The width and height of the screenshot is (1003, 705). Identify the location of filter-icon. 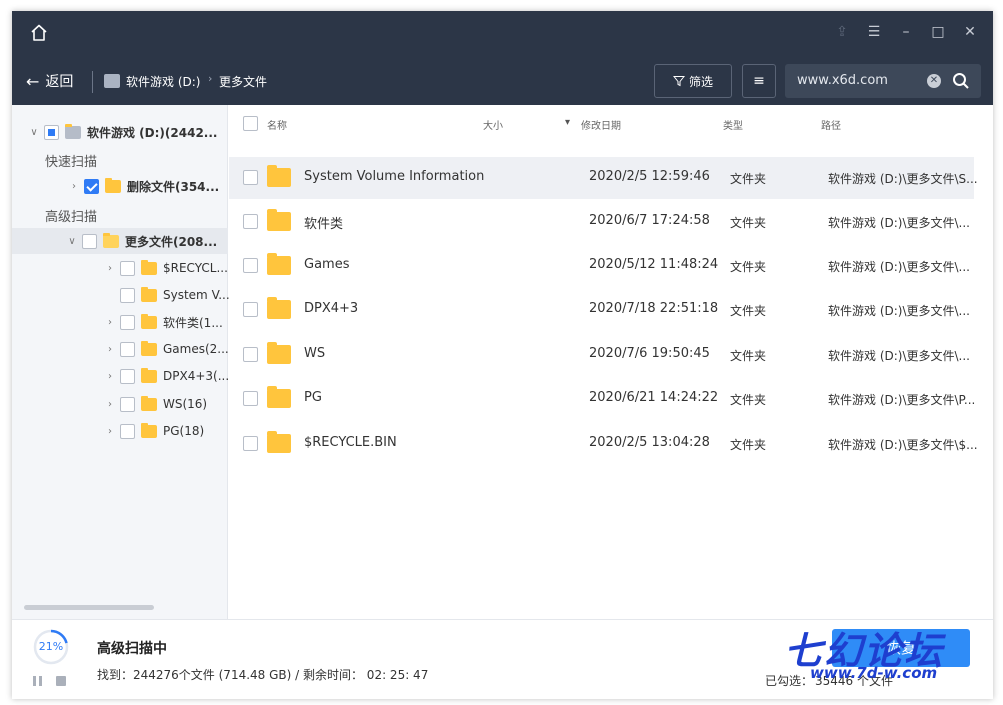
(678, 81).